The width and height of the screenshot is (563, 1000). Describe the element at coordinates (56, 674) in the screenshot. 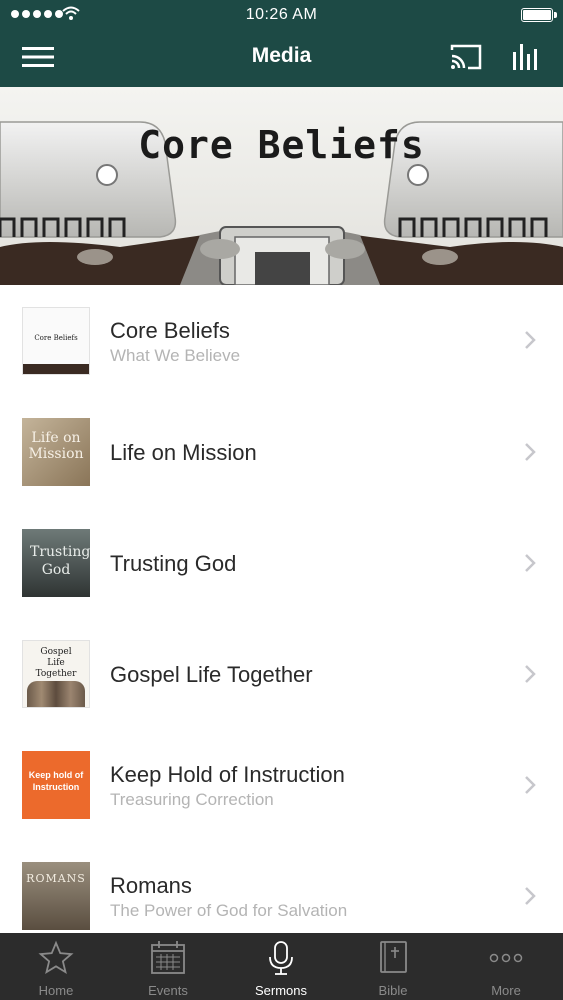

I see `series-thumbnail: Gospel Life Together` at that location.